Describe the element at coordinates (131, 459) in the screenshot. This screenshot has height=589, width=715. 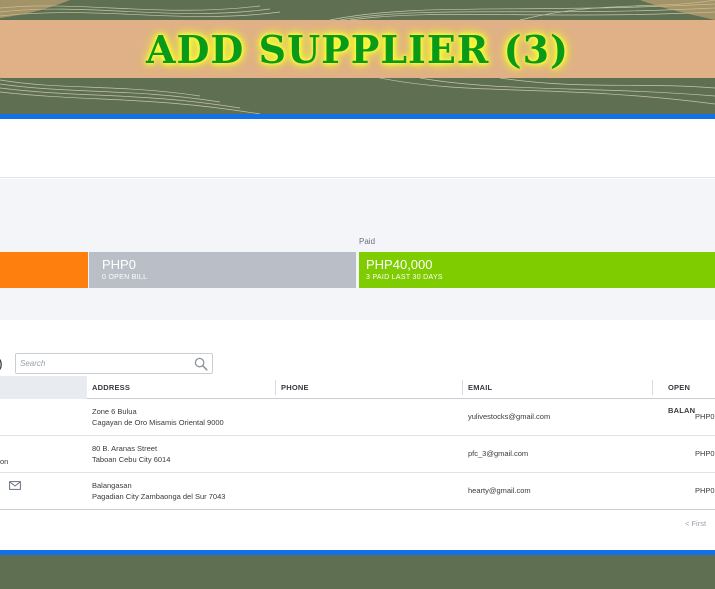
I see `address-line2: Taboan Cebu City 6014` at that location.